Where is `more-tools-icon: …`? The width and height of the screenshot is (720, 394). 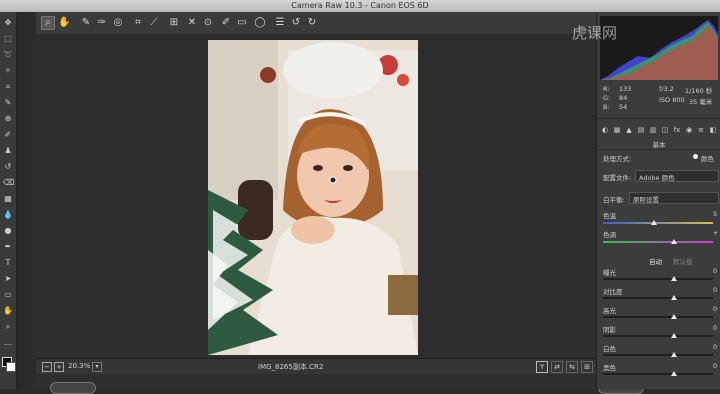 more-tools-icon: … is located at coordinates (8, 342).